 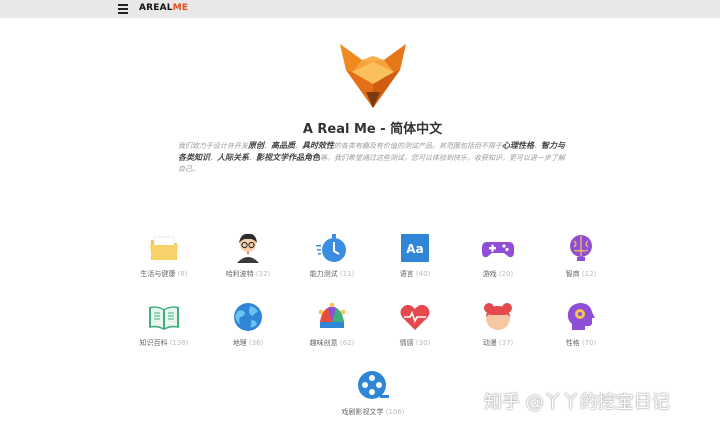 I want to click on category-games: 游戏 (20), so click(x=498, y=255).